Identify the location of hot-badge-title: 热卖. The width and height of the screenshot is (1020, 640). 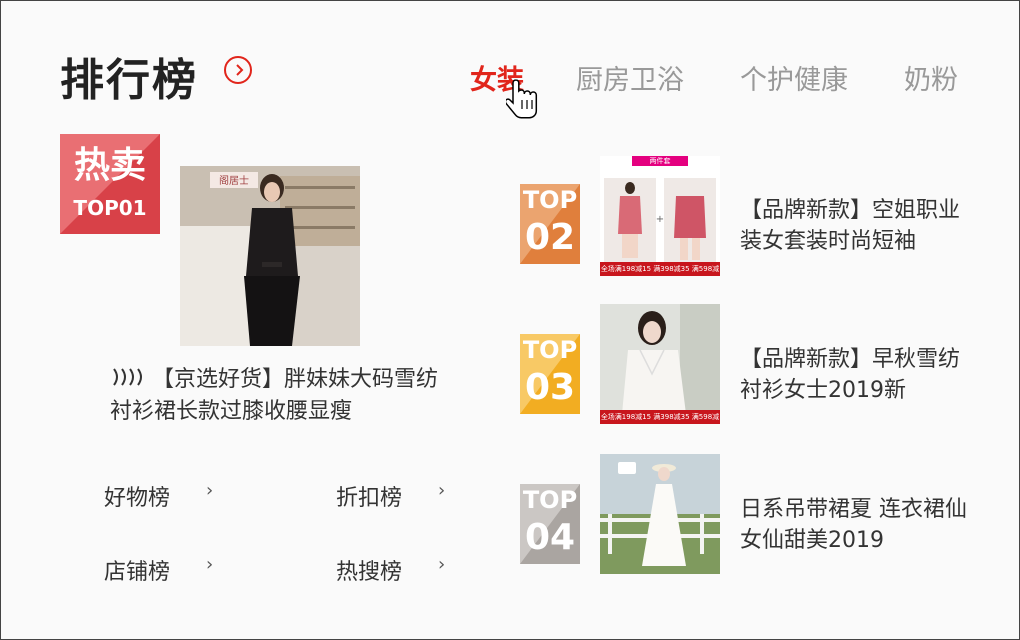
(109, 165).